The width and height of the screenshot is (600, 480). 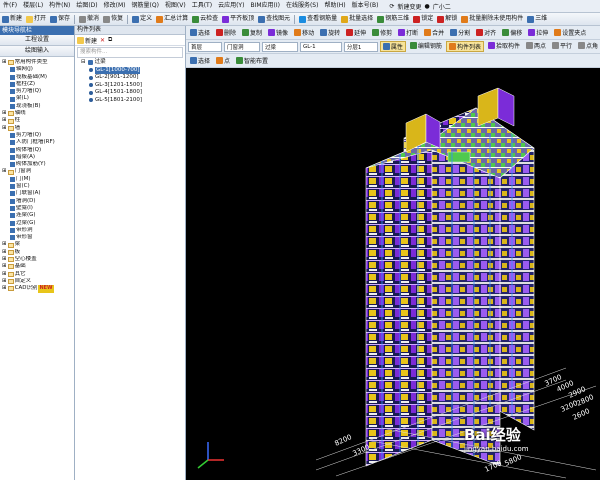 I want to click on menu-item: 在线服务(S), so click(x=302, y=6).